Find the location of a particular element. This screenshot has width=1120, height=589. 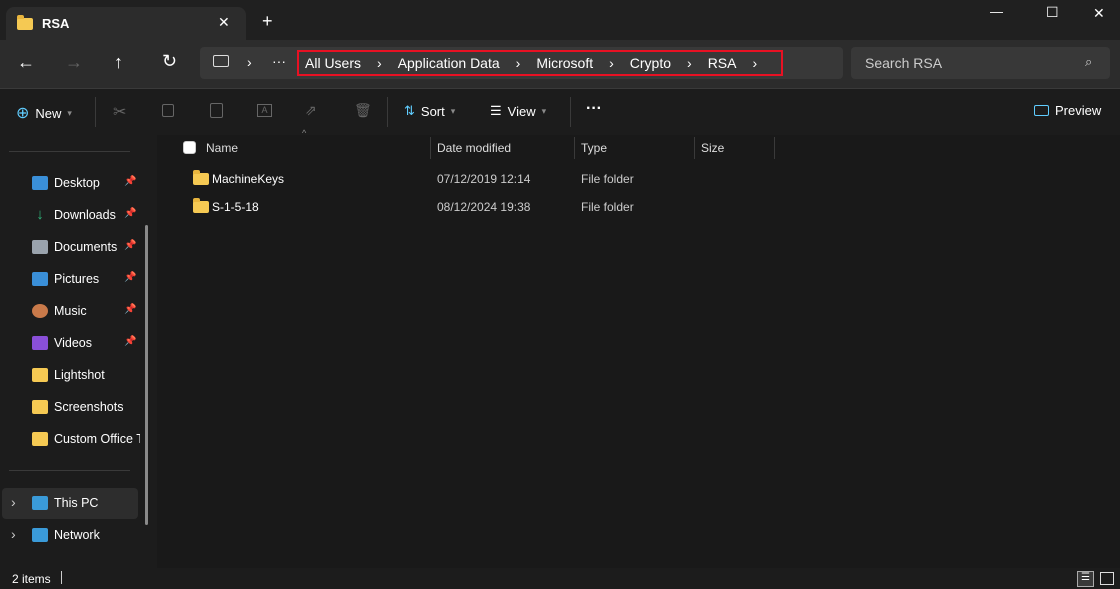

close-tab-icon: ✕ is located at coordinates (224, 22).